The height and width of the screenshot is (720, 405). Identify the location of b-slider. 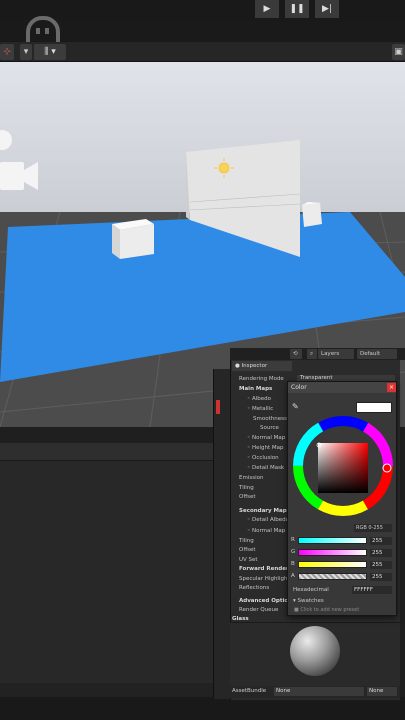
(332, 564).